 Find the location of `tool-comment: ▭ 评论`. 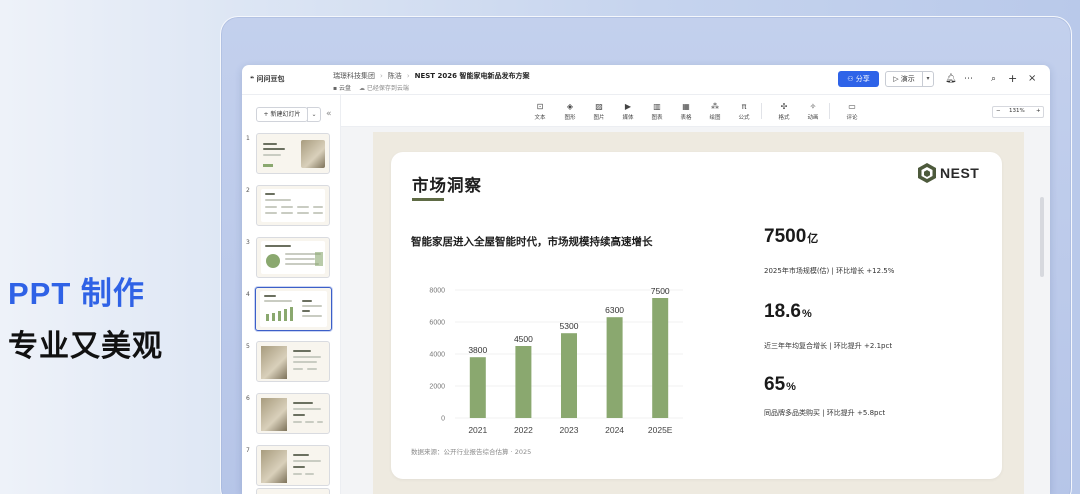

tool-comment: ▭ 评论 is located at coordinates (852, 111).